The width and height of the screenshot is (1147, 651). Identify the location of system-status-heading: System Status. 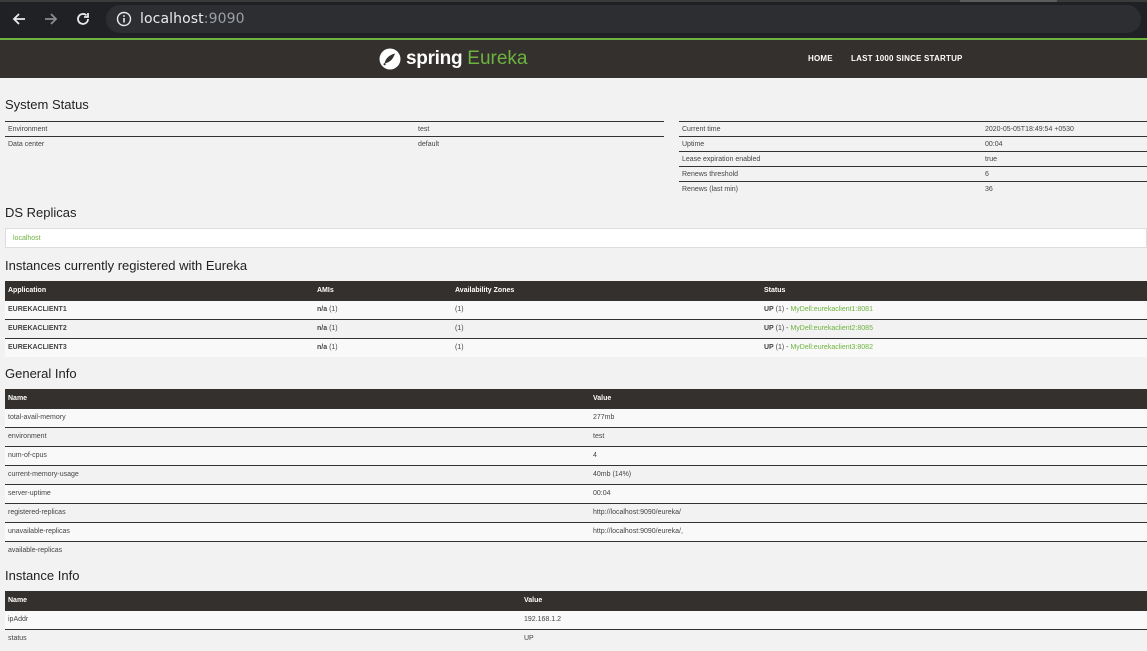
(47, 104).